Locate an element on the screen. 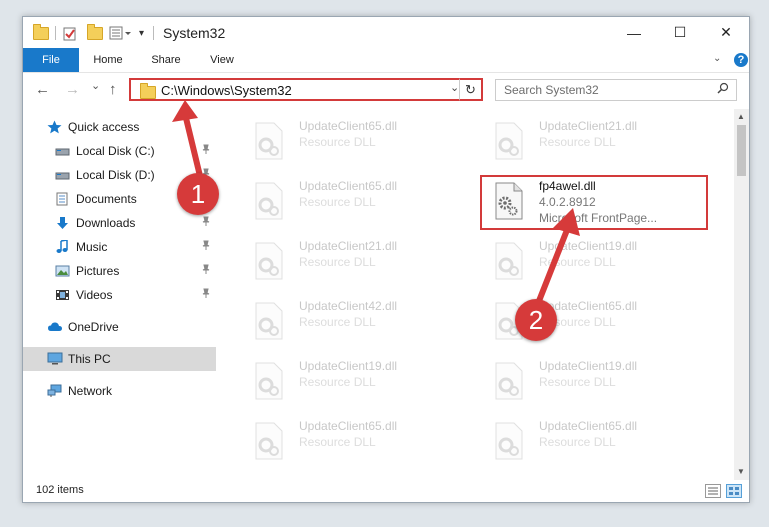 The height and width of the screenshot is (527, 769). address-bar: C:\Windows\System32 ⌄ is located at coordinates (305, 89).